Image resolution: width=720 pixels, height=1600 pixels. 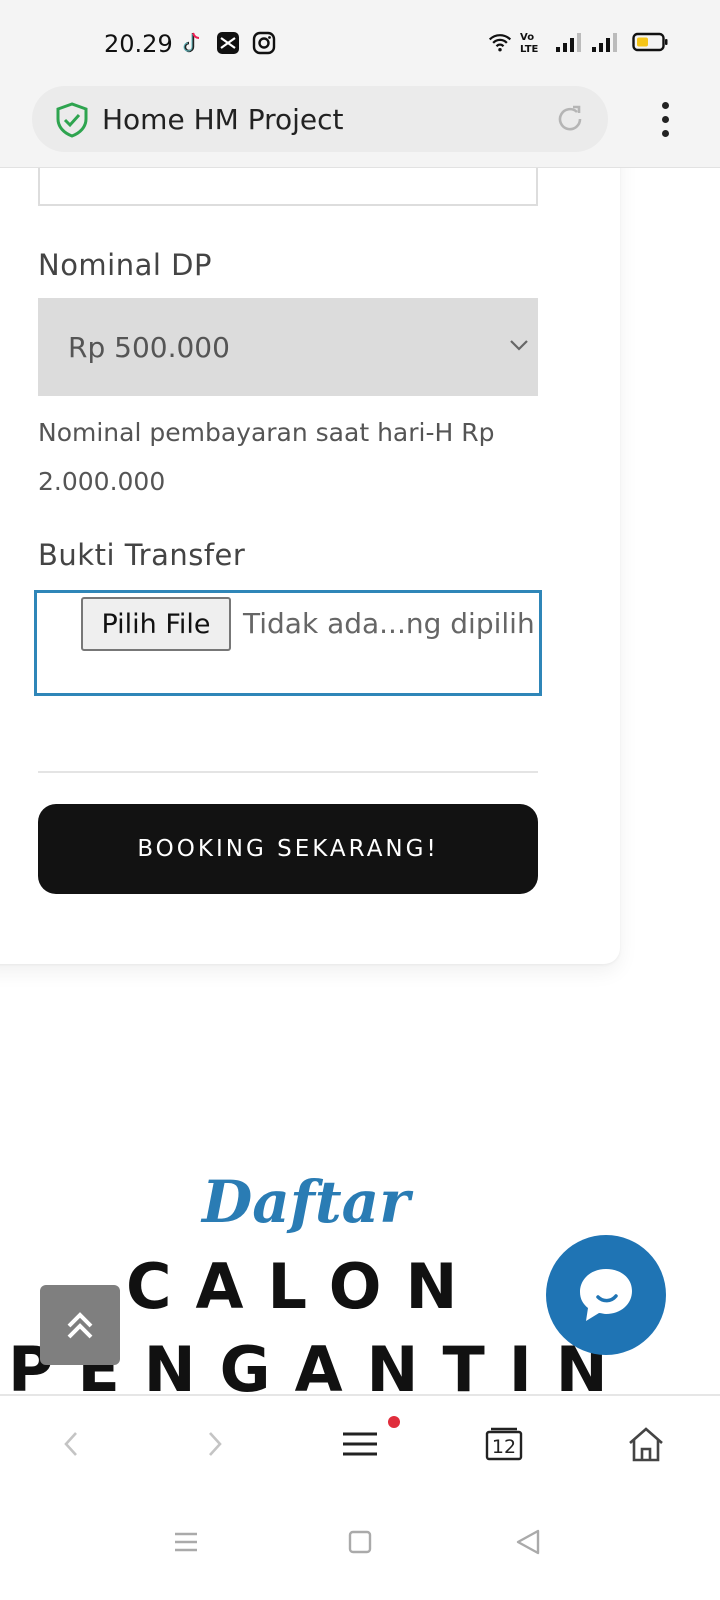 I want to click on back-icon, so click(x=72, y=1444).